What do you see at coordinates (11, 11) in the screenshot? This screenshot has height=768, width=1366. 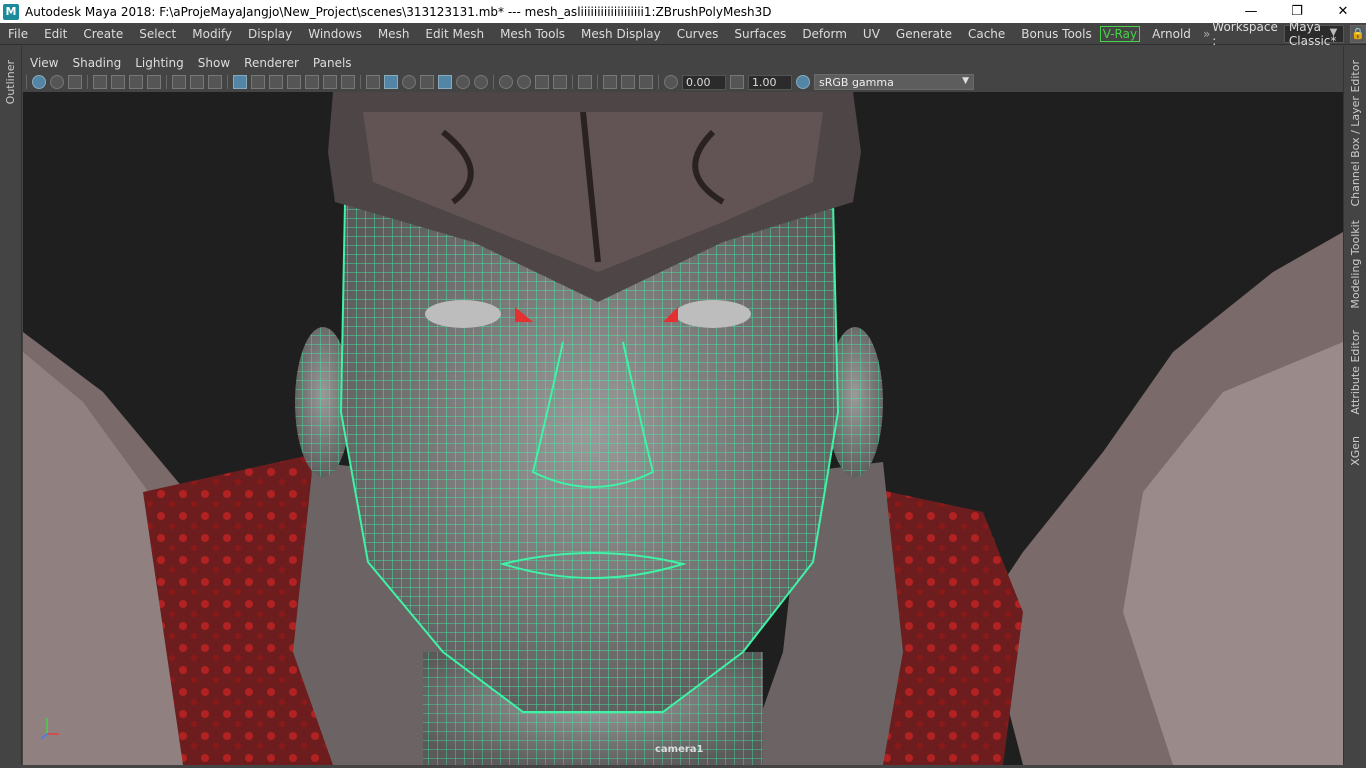 I see `maya-logo-icon: M` at bounding box center [11, 11].